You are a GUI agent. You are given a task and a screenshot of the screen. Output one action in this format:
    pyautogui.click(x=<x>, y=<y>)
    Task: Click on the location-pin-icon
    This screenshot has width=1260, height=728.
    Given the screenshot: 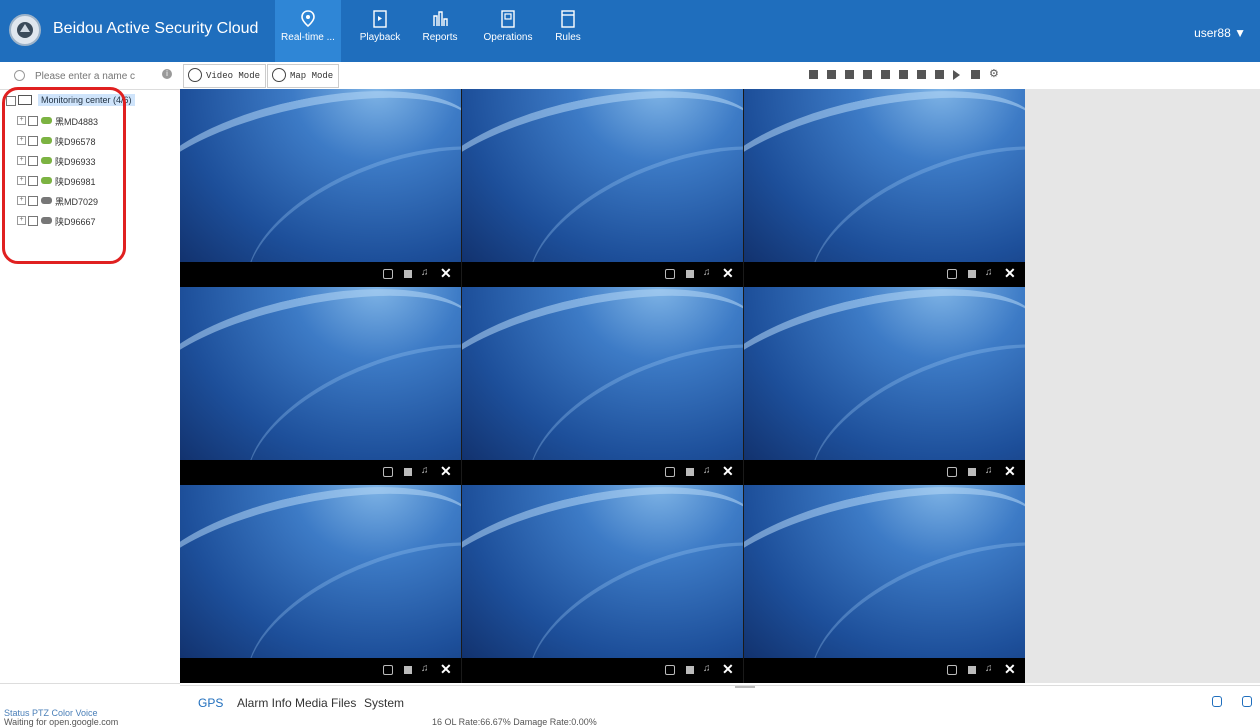 What is the action you would take?
    pyautogui.click(x=308, y=19)
    